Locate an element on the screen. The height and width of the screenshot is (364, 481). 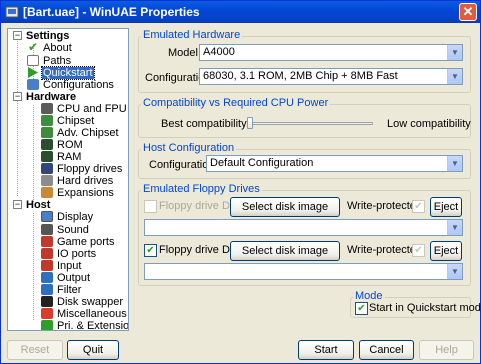
mode-label: Mode is located at coordinates (369, 296).